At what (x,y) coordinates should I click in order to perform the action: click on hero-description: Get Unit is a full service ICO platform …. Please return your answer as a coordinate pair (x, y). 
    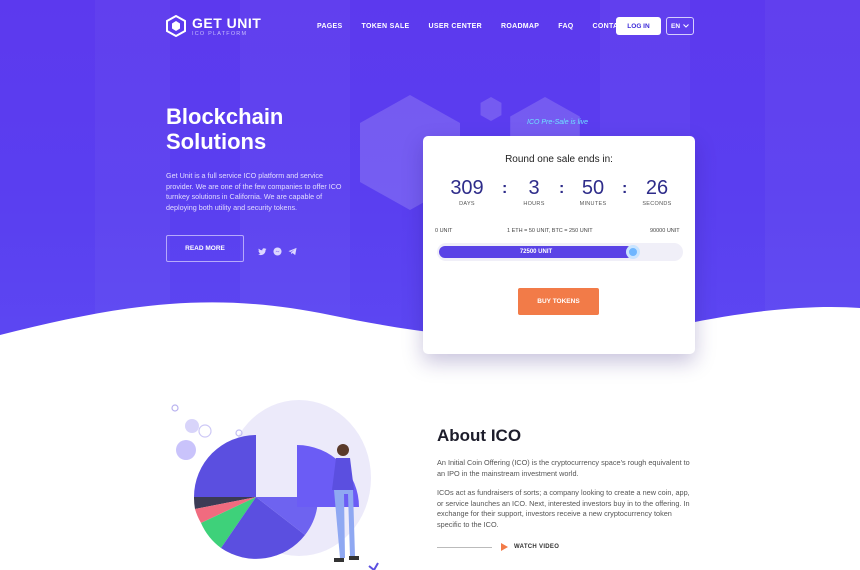
    Looking at the image, I should click on (254, 191).